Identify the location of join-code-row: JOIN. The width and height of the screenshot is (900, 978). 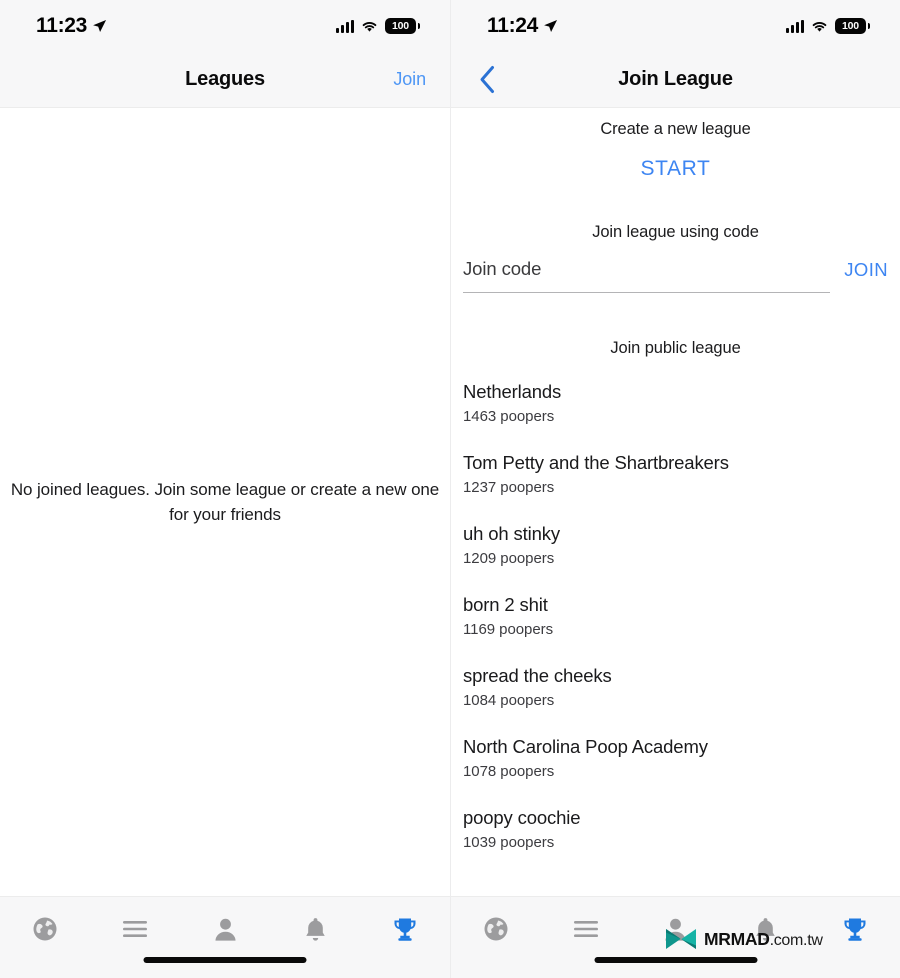
(675, 275).